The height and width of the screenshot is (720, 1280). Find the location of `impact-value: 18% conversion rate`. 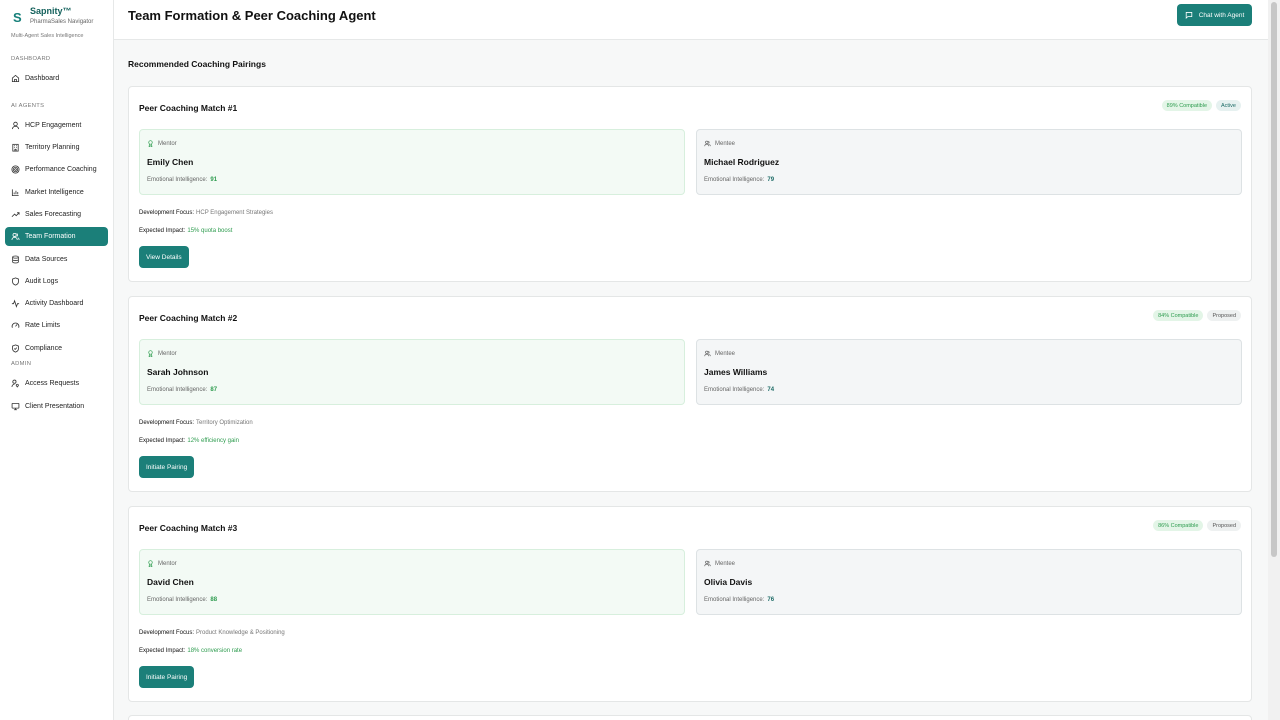

impact-value: 18% conversion rate is located at coordinates (215, 651).